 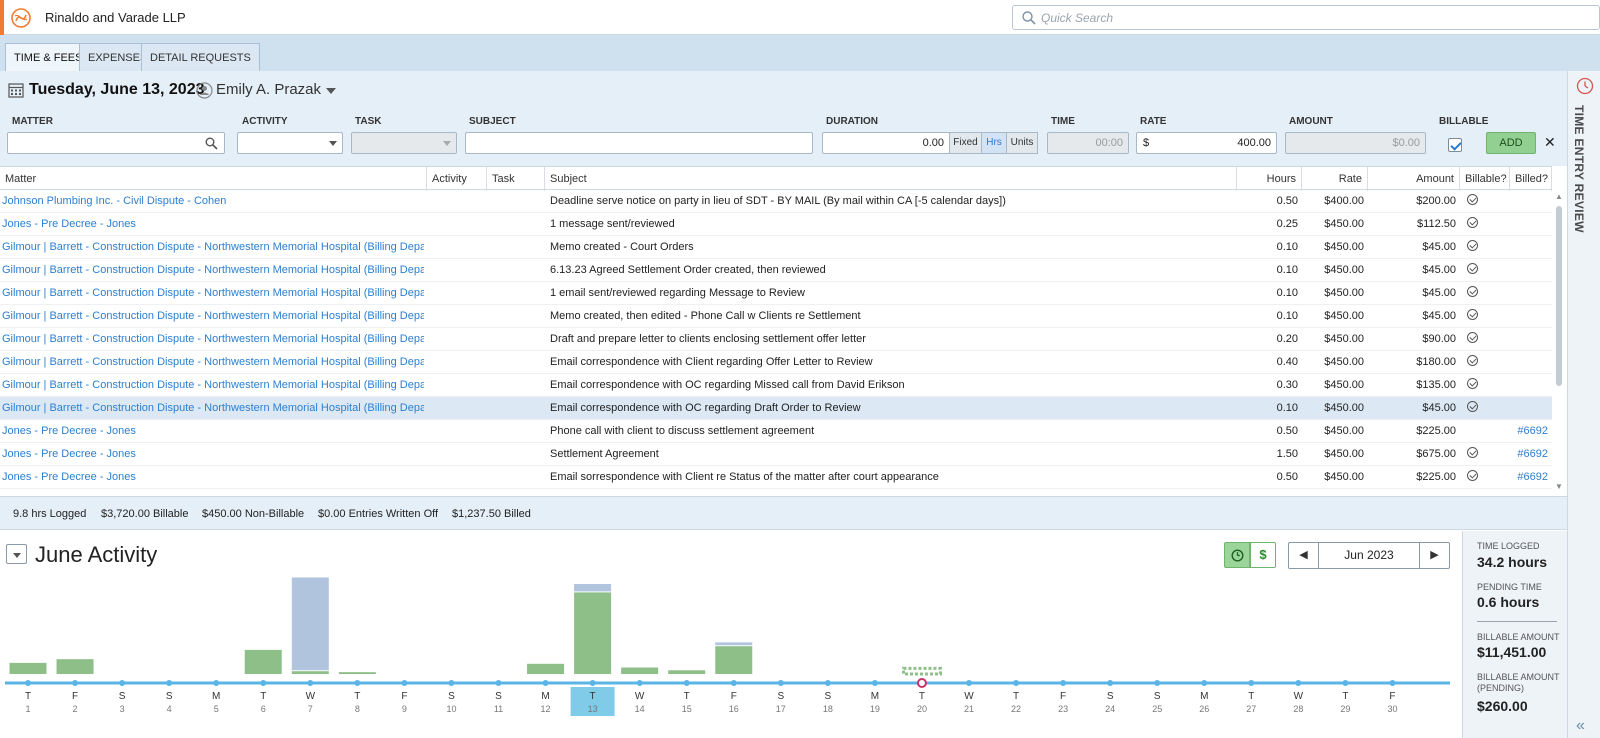 I want to click on quick-search-input, so click(x=1311, y=18).